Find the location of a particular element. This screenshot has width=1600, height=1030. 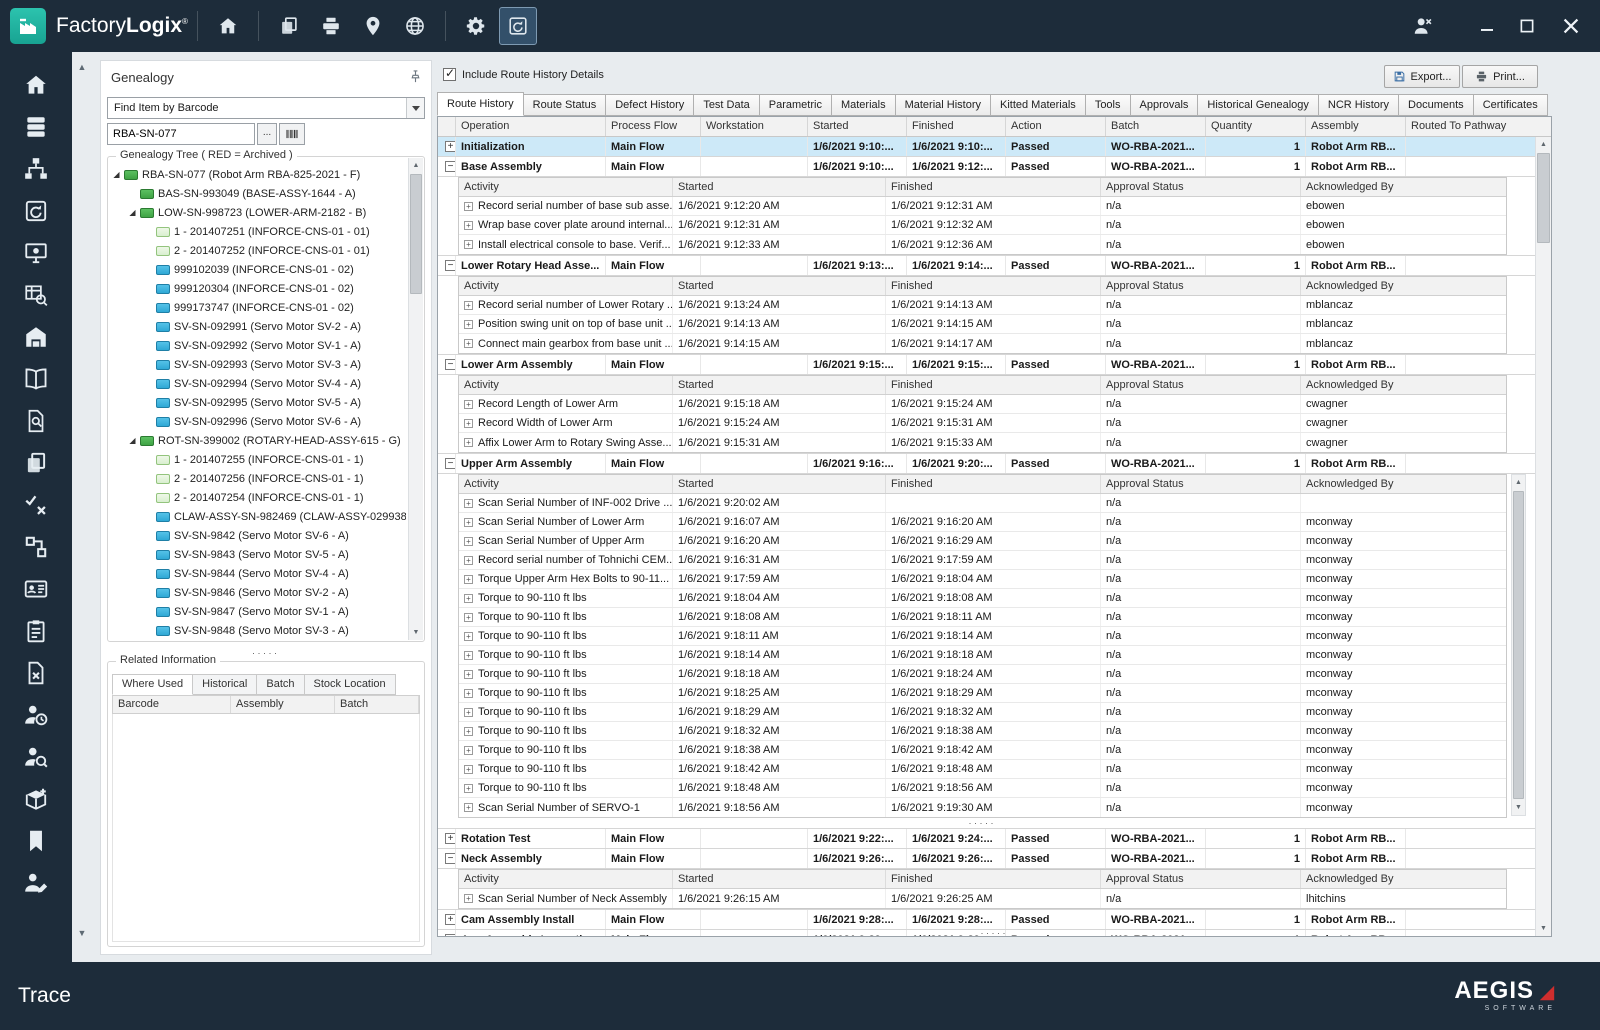

tree-item: SV-SN-9844 (Servo Motor SV-4 - A) is located at coordinates (258, 573).